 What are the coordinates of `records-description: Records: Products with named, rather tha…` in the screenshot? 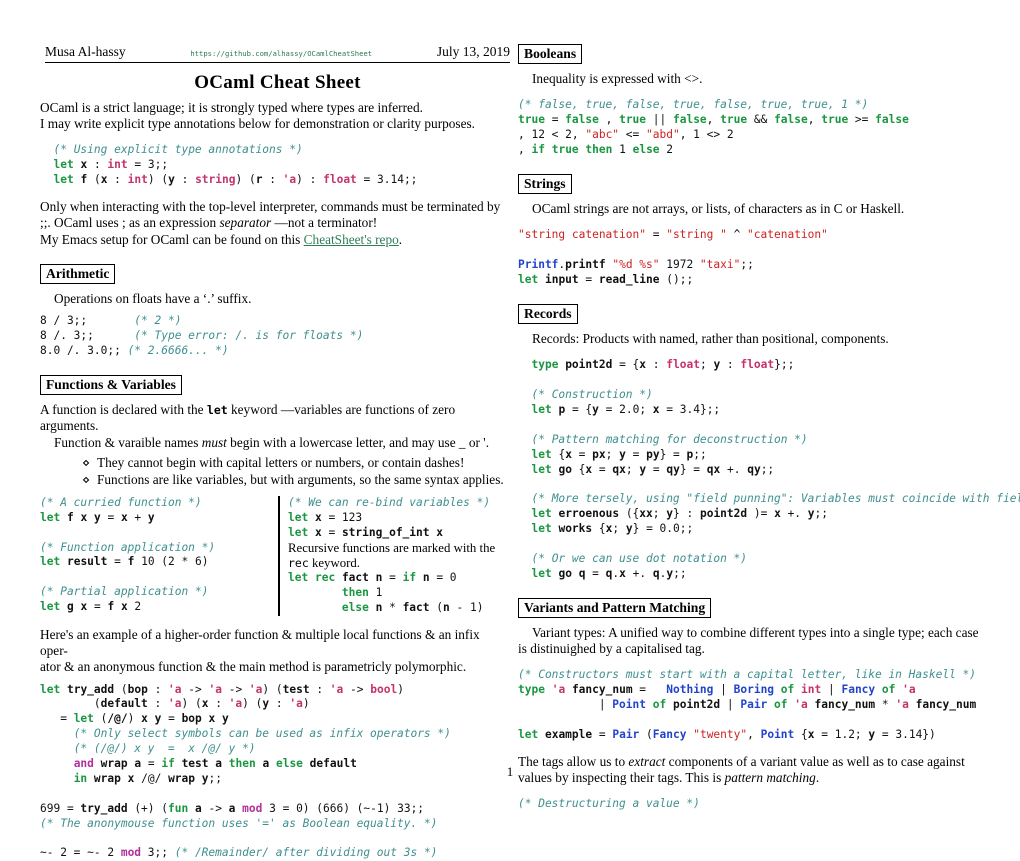 It's located at (710, 339).